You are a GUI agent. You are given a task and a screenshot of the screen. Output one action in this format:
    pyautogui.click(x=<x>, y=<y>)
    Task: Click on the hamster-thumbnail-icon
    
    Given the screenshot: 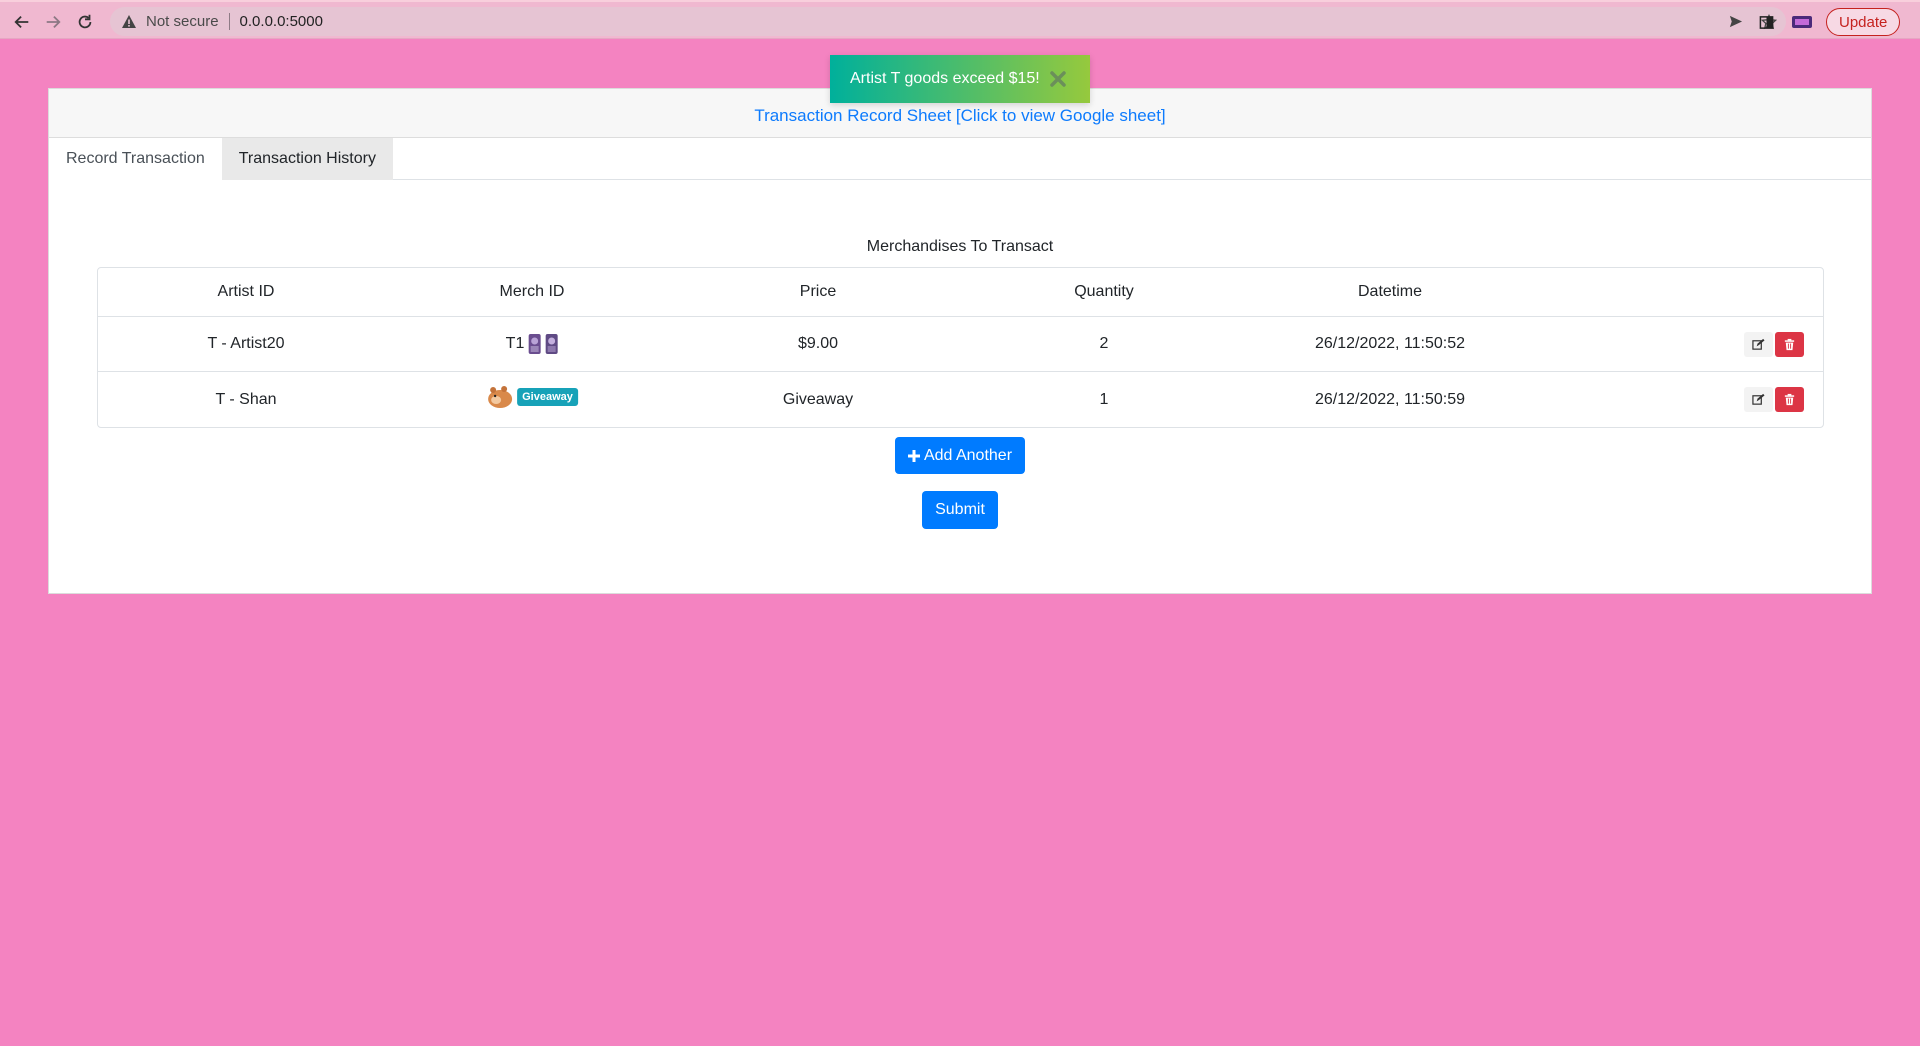 What is the action you would take?
    pyautogui.click(x=500, y=397)
    